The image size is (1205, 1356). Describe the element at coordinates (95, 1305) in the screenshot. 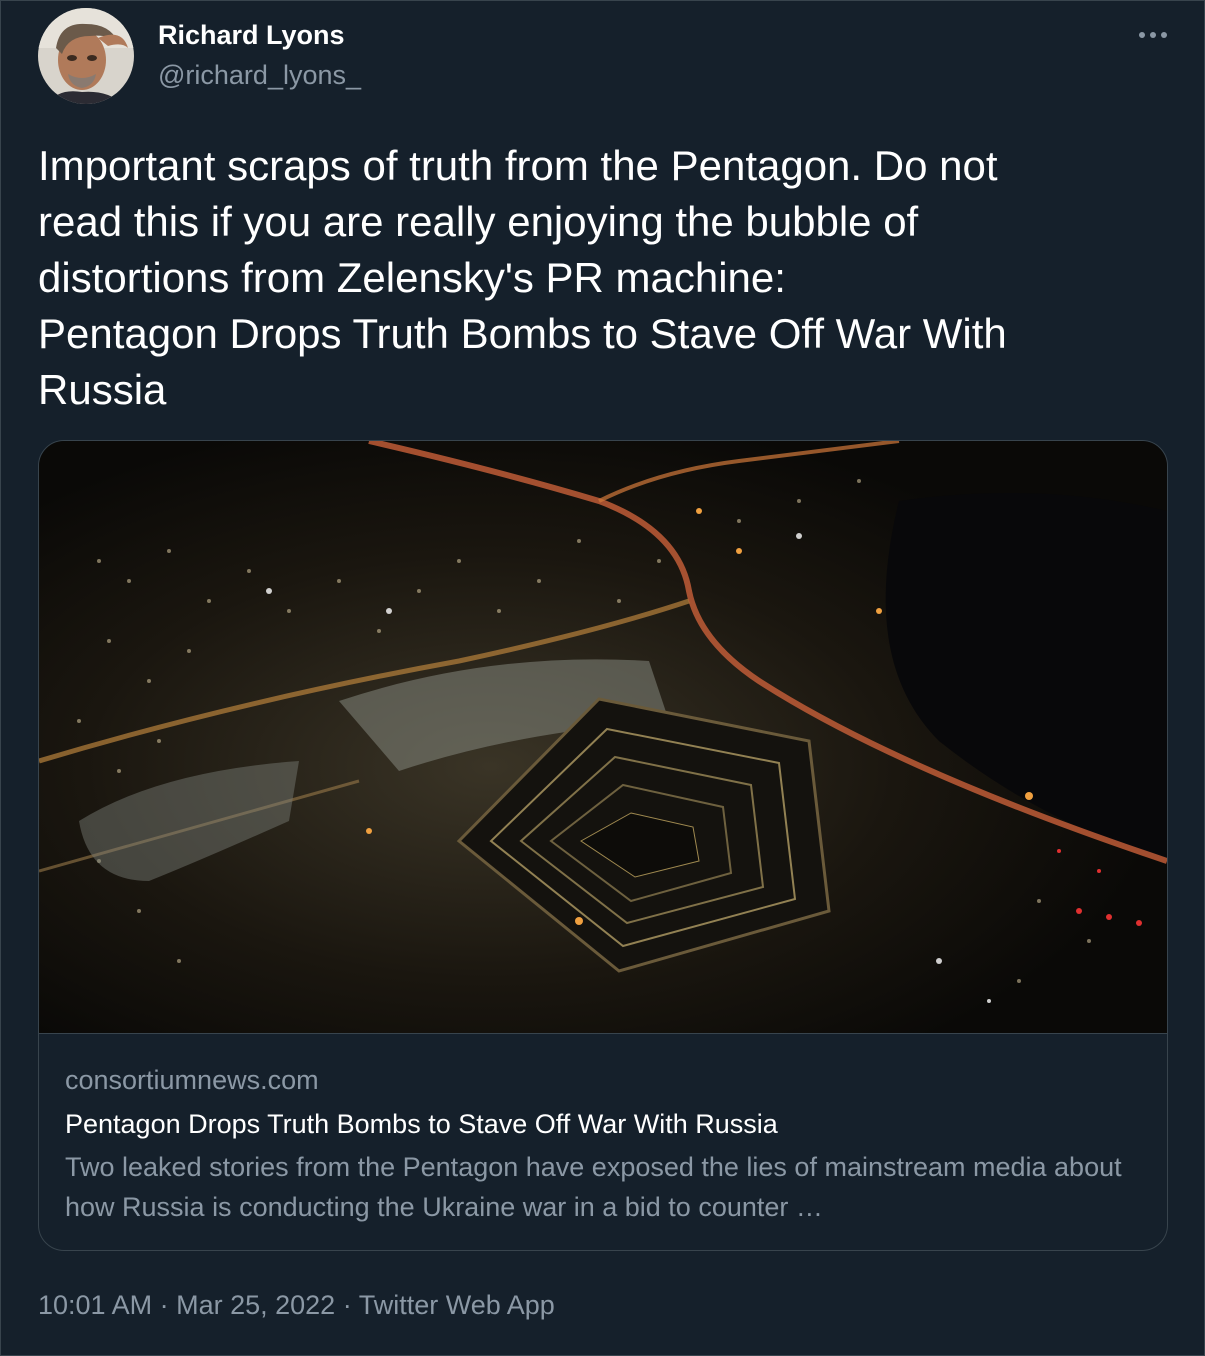

I see `tweet-time: 10:01 AM` at that location.